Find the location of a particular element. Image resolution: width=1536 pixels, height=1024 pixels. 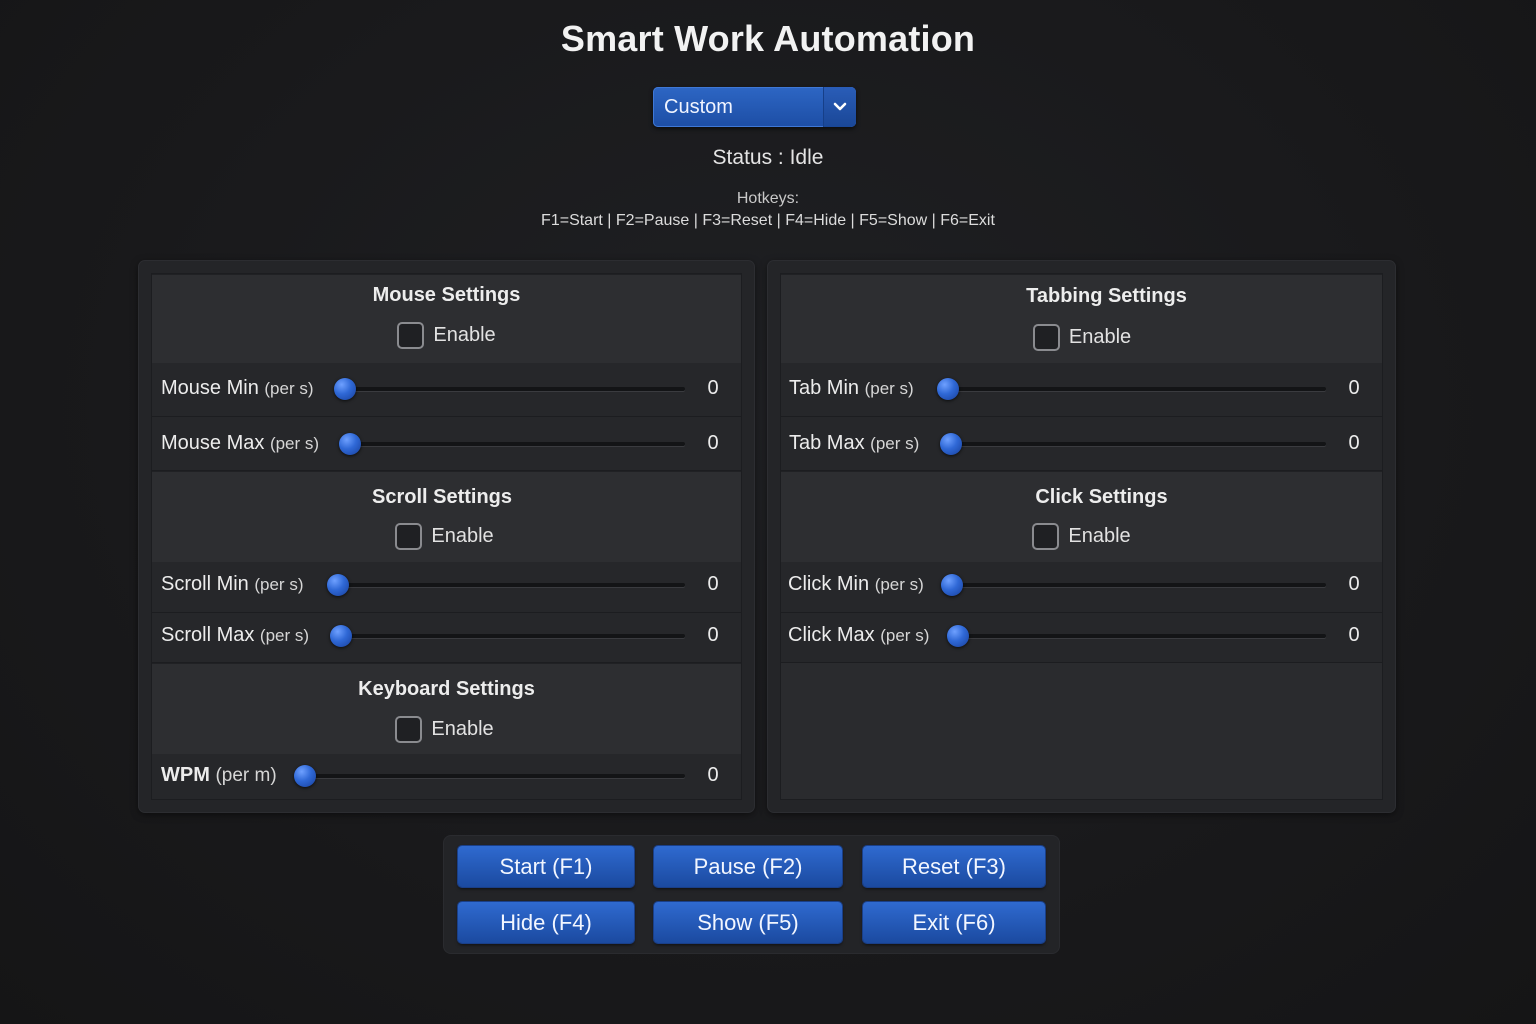

tab-max-value: 0 is located at coordinates (1354, 443).